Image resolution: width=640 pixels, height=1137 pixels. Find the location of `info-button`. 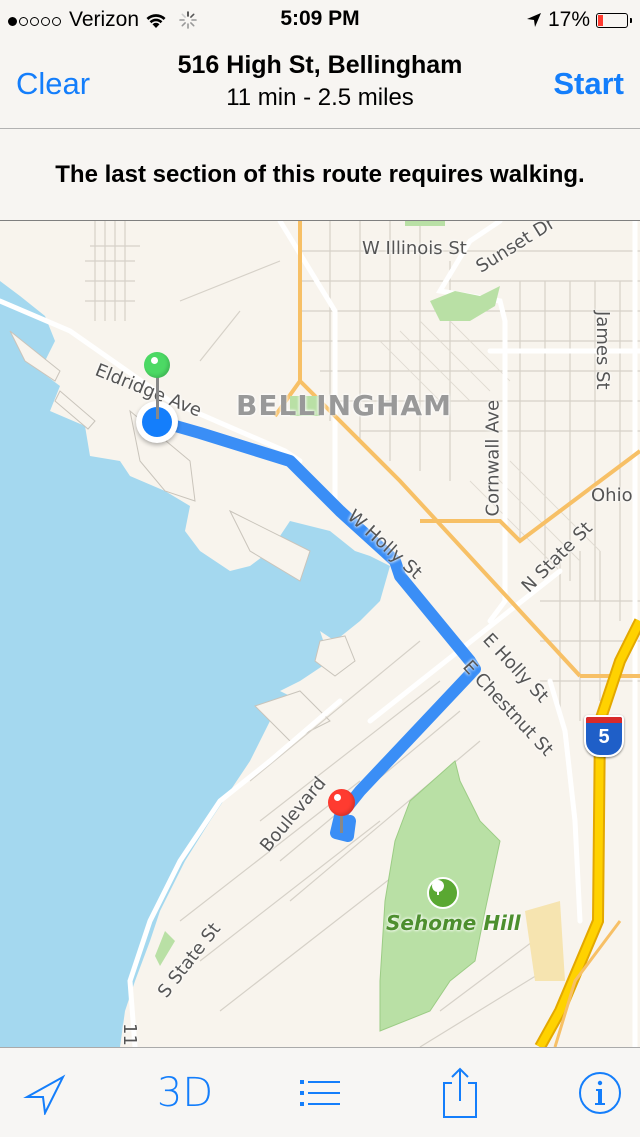

info-button is located at coordinates (600, 1092).